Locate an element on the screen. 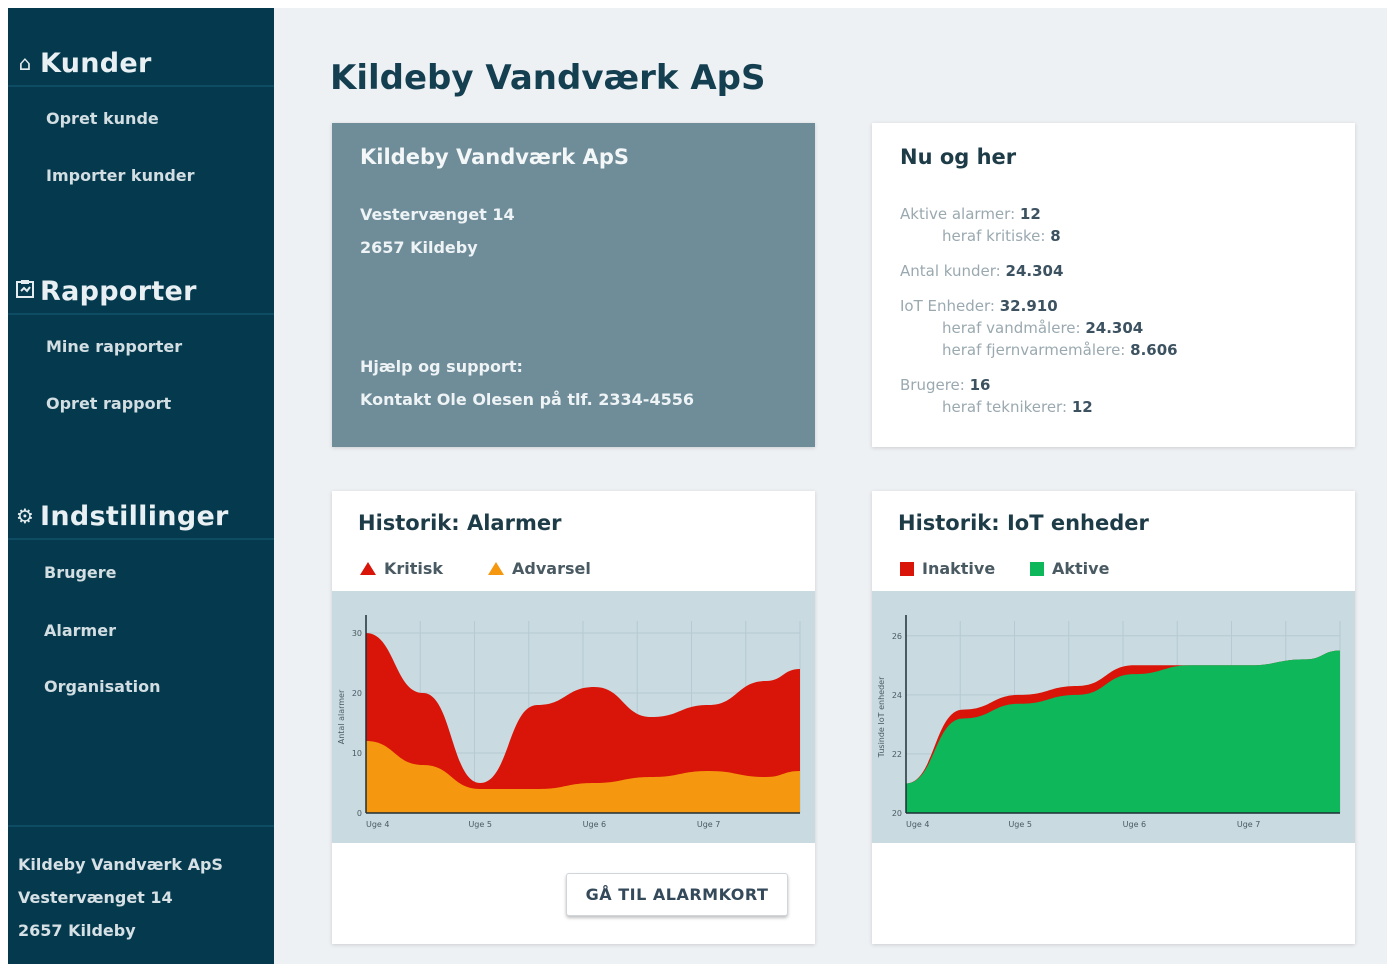 The height and width of the screenshot is (964, 1387). report-icon is located at coordinates (25, 291).